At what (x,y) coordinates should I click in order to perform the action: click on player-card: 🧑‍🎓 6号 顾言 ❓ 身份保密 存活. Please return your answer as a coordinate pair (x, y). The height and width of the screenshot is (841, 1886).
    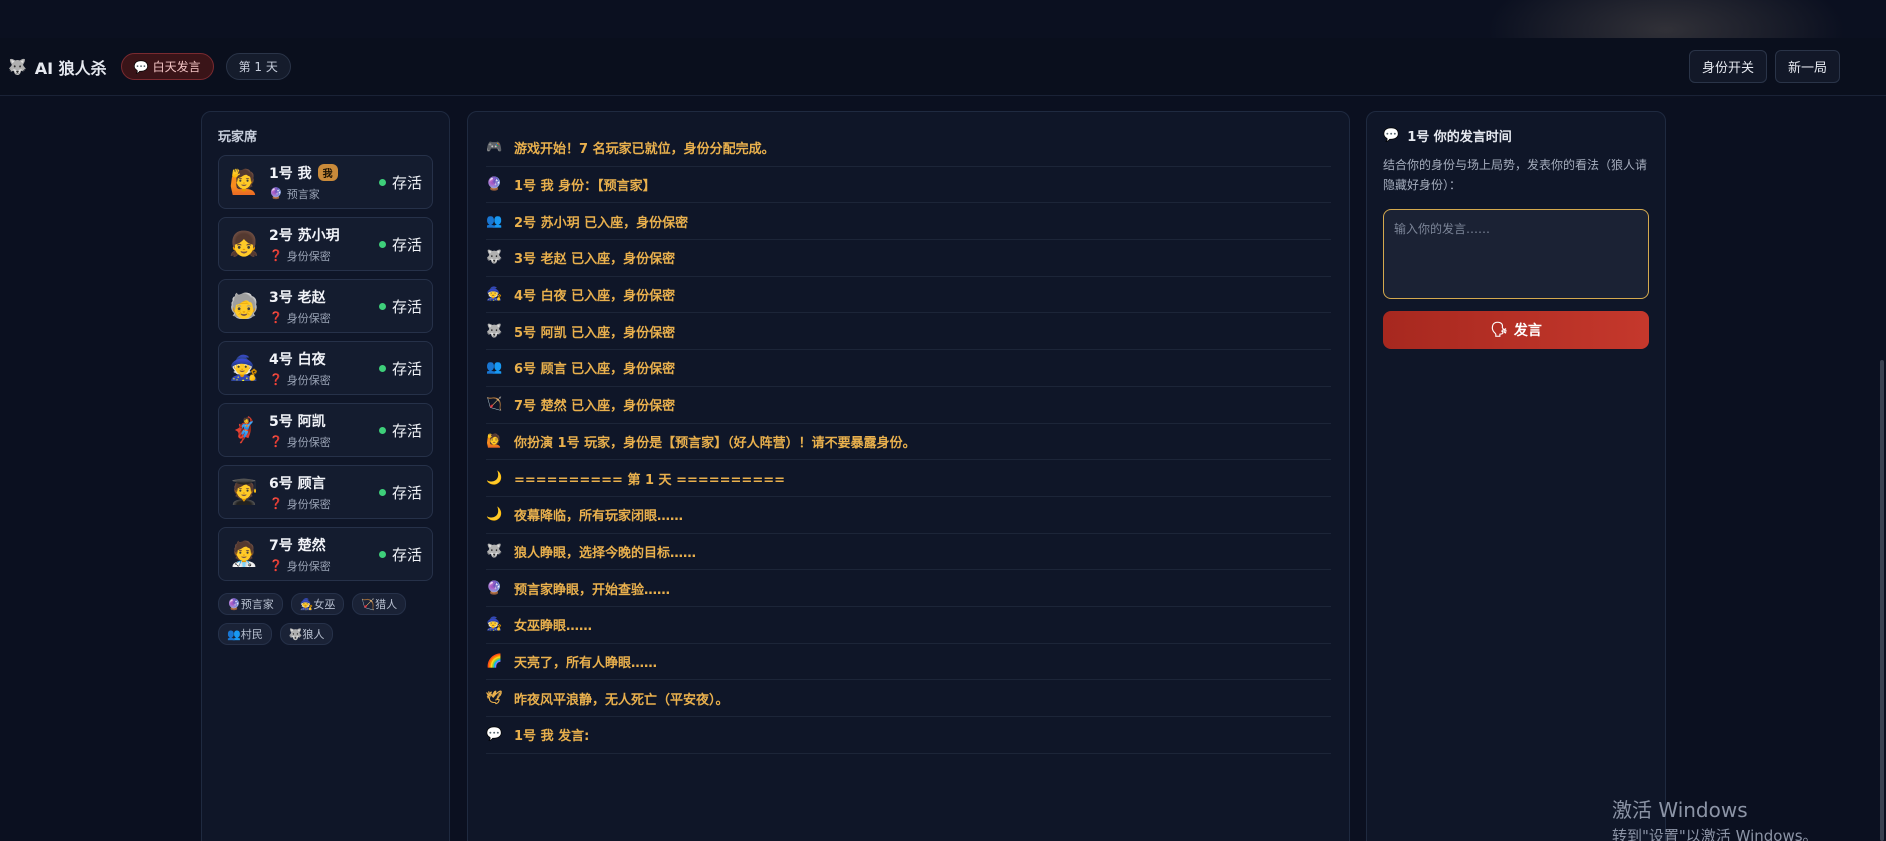
    Looking at the image, I should click on (325, 492).